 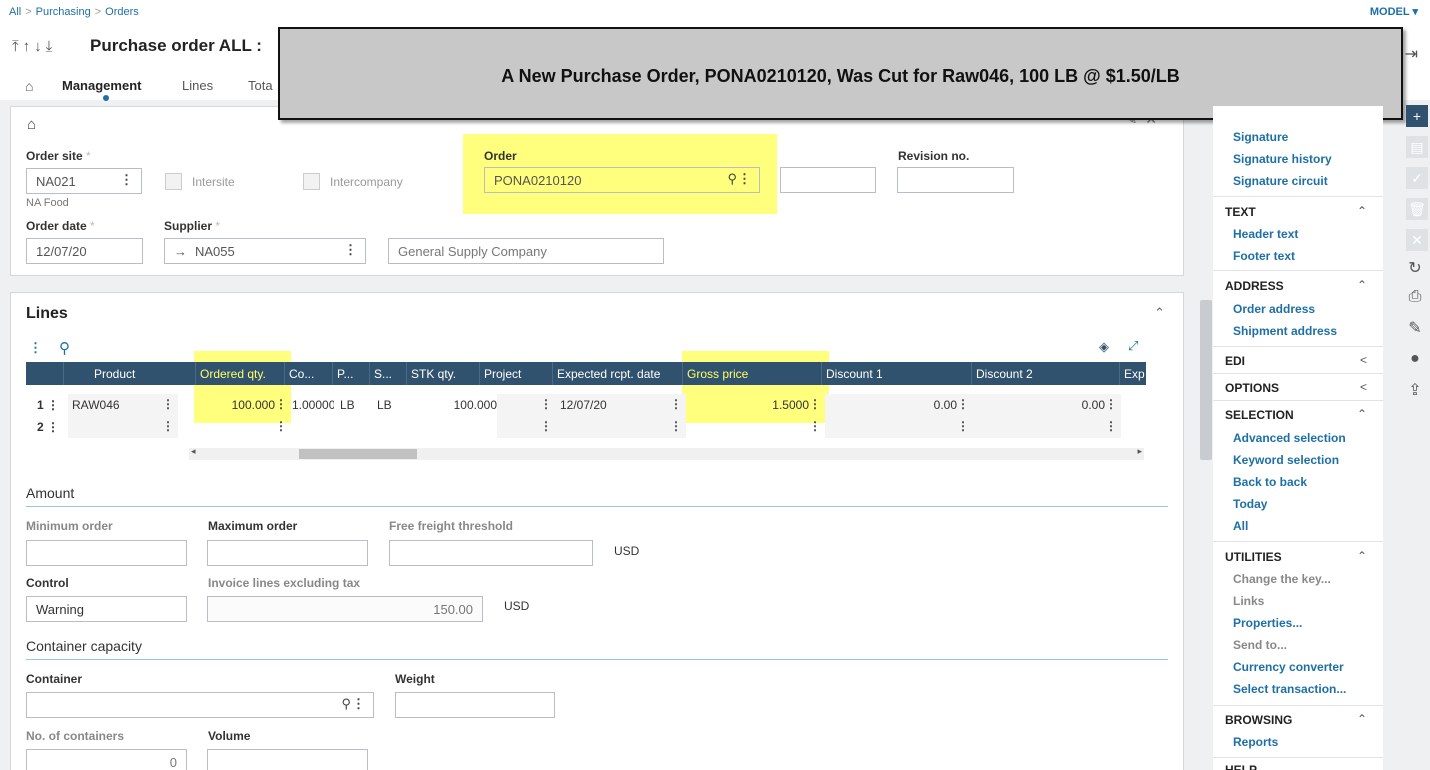 I want to click on revision-field, so click(x=955, y=180).